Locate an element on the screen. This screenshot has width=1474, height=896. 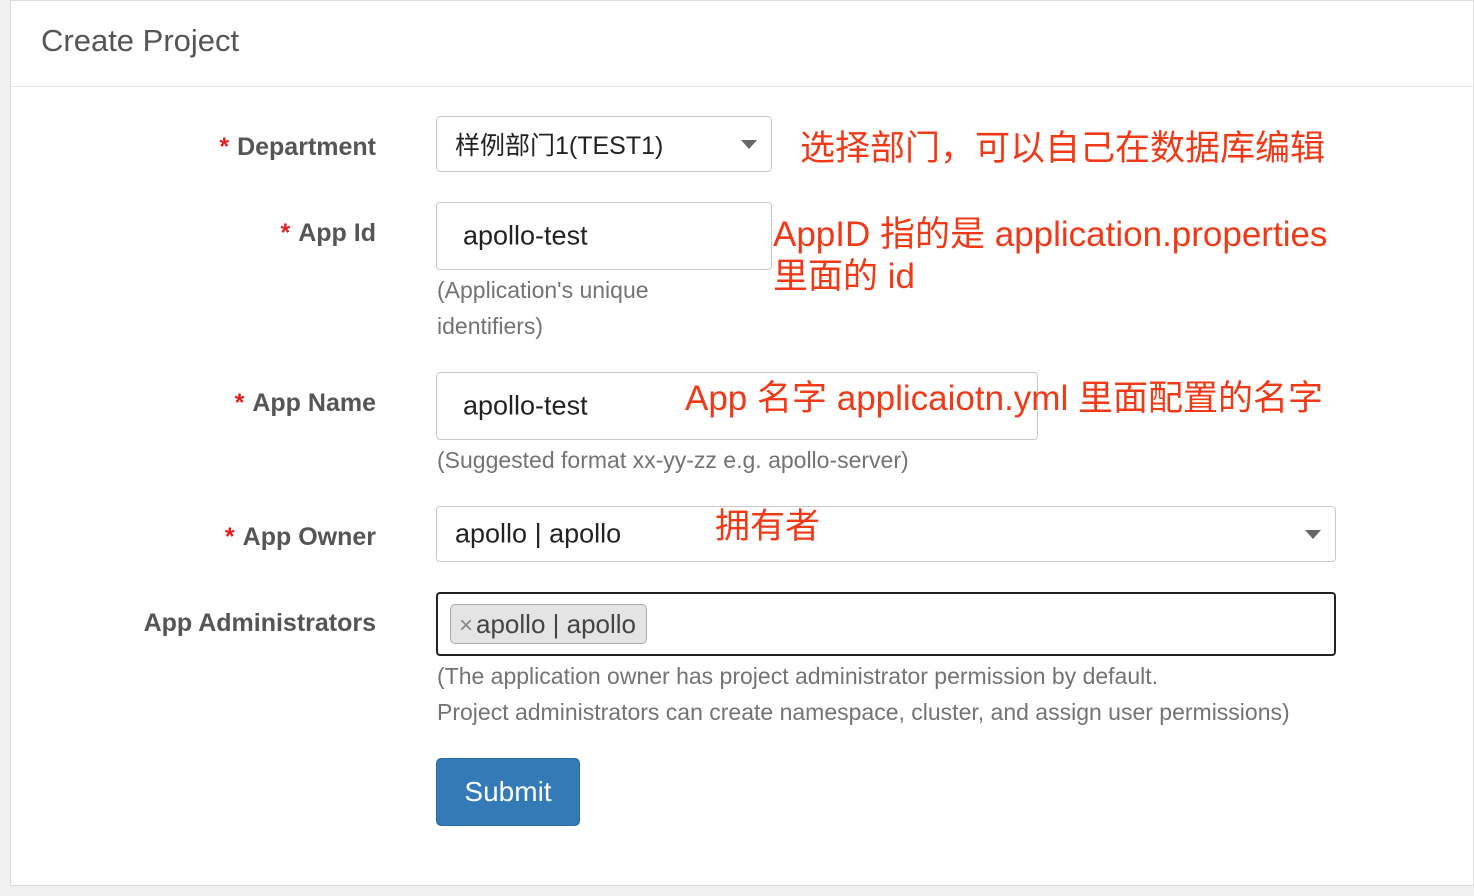
annotation-department: 选择部门，可以自己在数据库编辑 is located at coordinates (1063, 148).